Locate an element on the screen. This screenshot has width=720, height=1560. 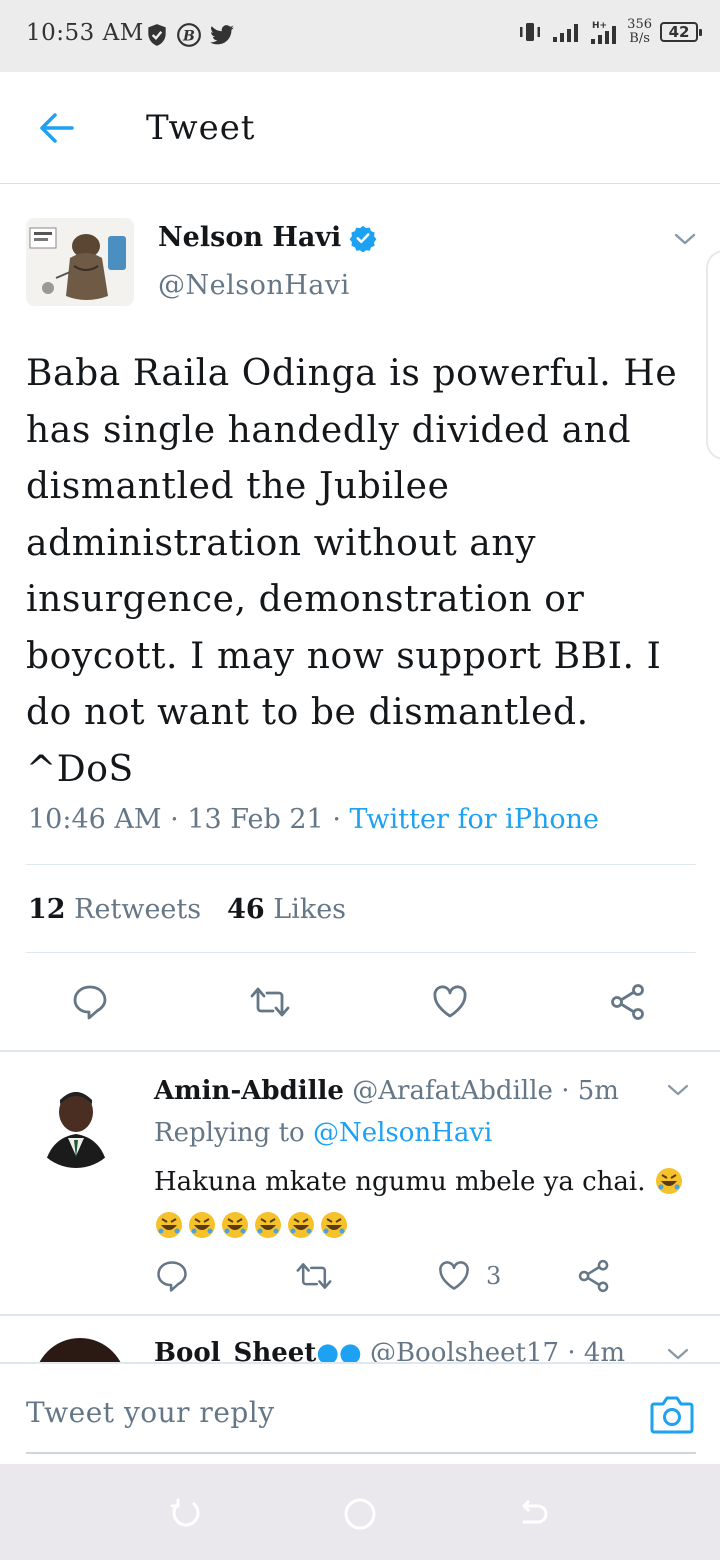
system-nav-bar is located at coordinates (360, 1512).